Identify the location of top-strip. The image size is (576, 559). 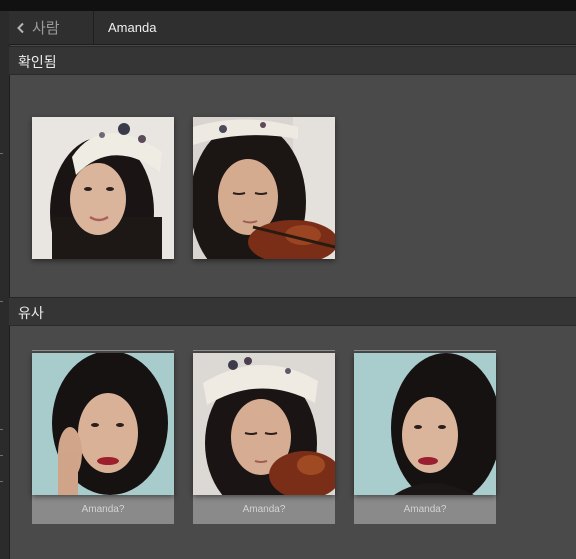
(288, 5).